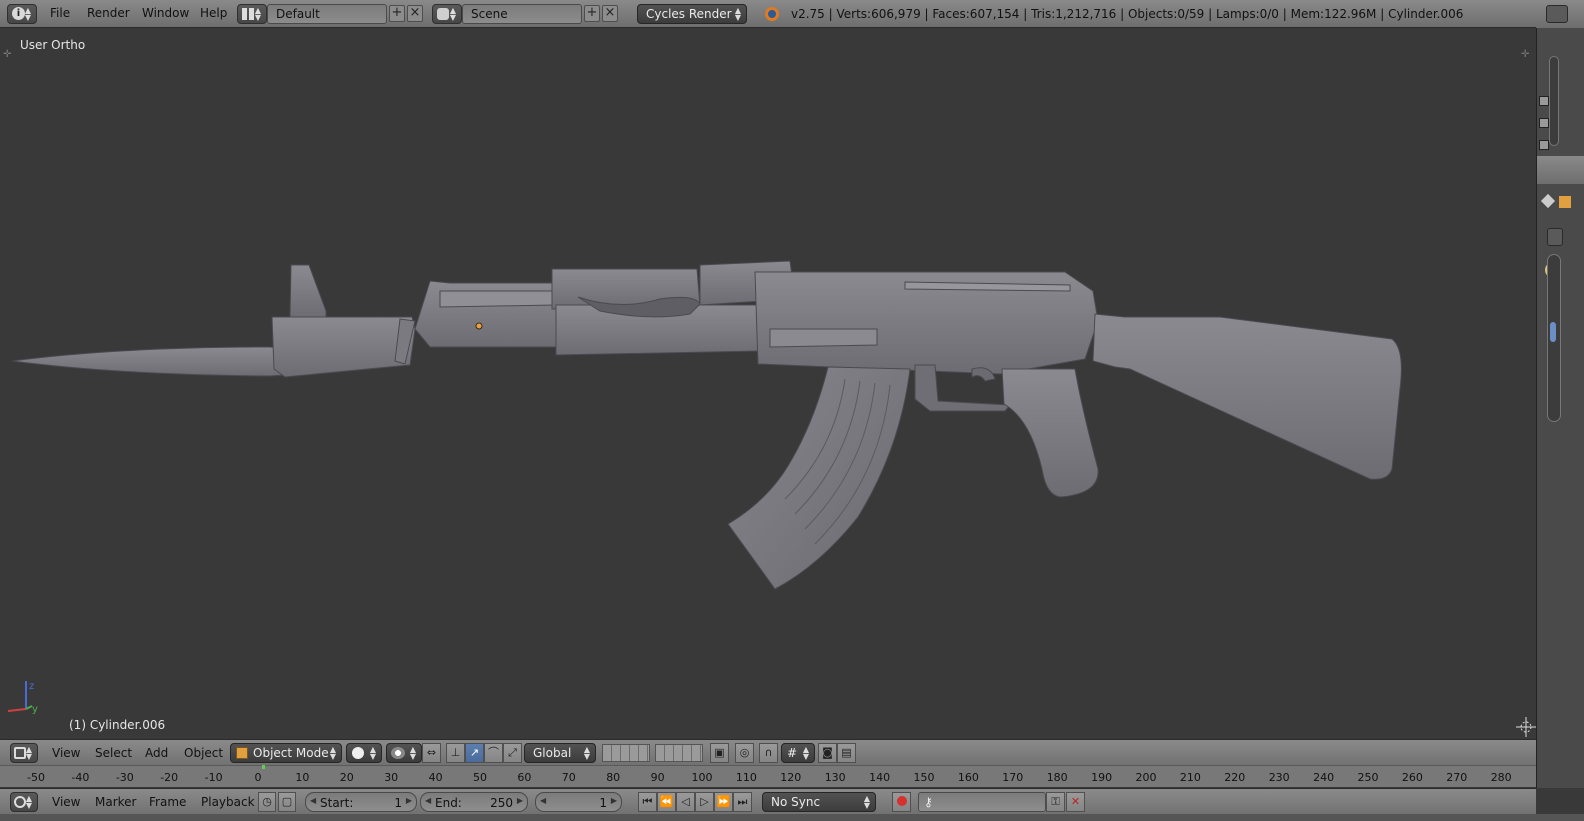 This screenshot has height=821, width=1584. What do you see at coordinates (286, 753) in the screenshot?
I see `mode-dropdown: Object Mode ▲ ▼` at bounding box center [286, 753].